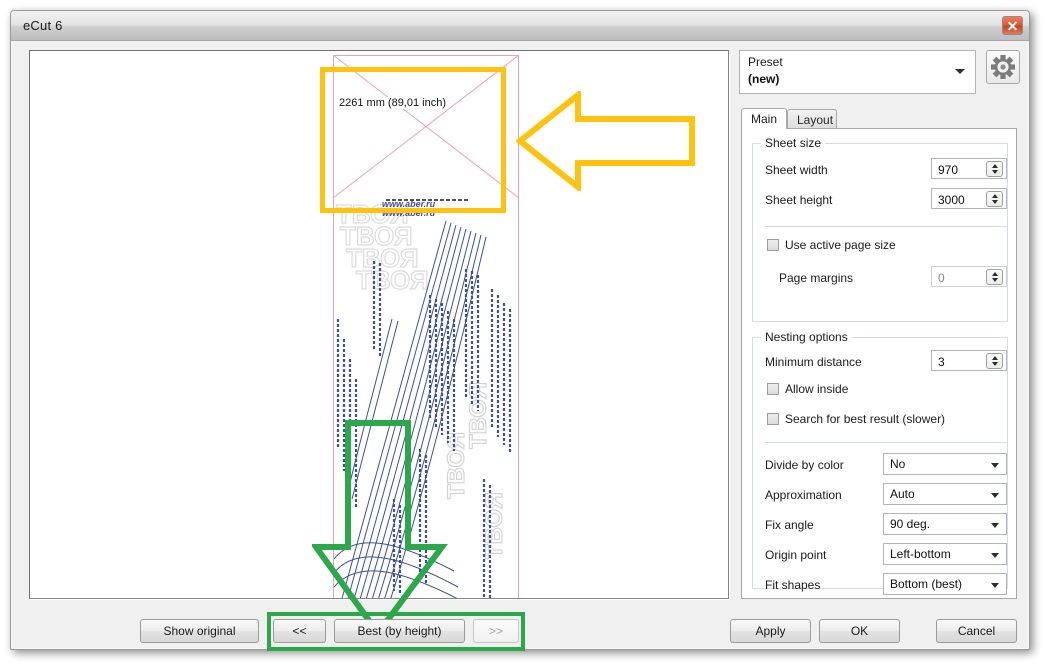  I want to click on minimum-distance-value, so click(964, 361).